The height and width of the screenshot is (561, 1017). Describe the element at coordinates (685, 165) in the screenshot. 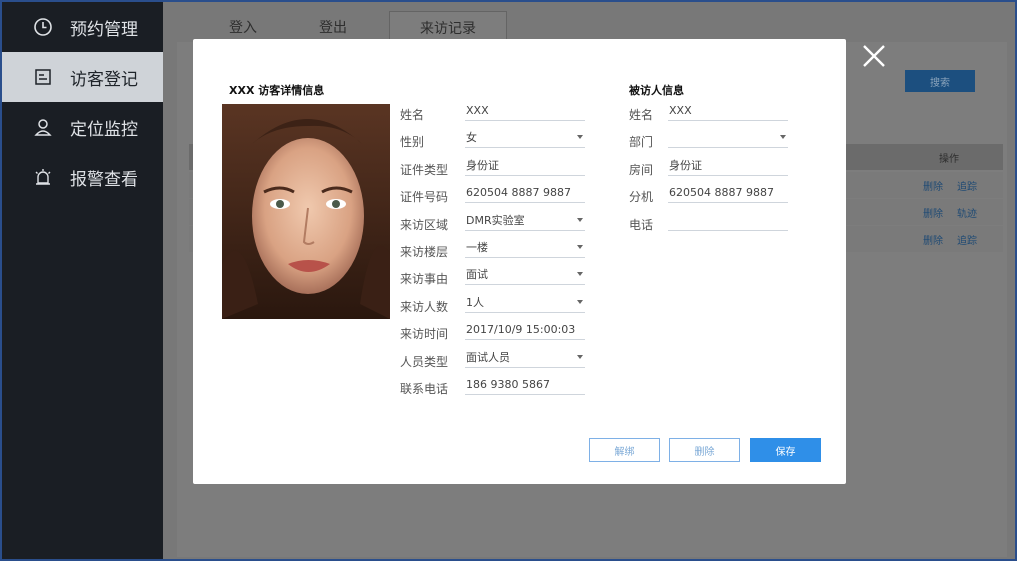

I see `host-value: 身份证` at that location.